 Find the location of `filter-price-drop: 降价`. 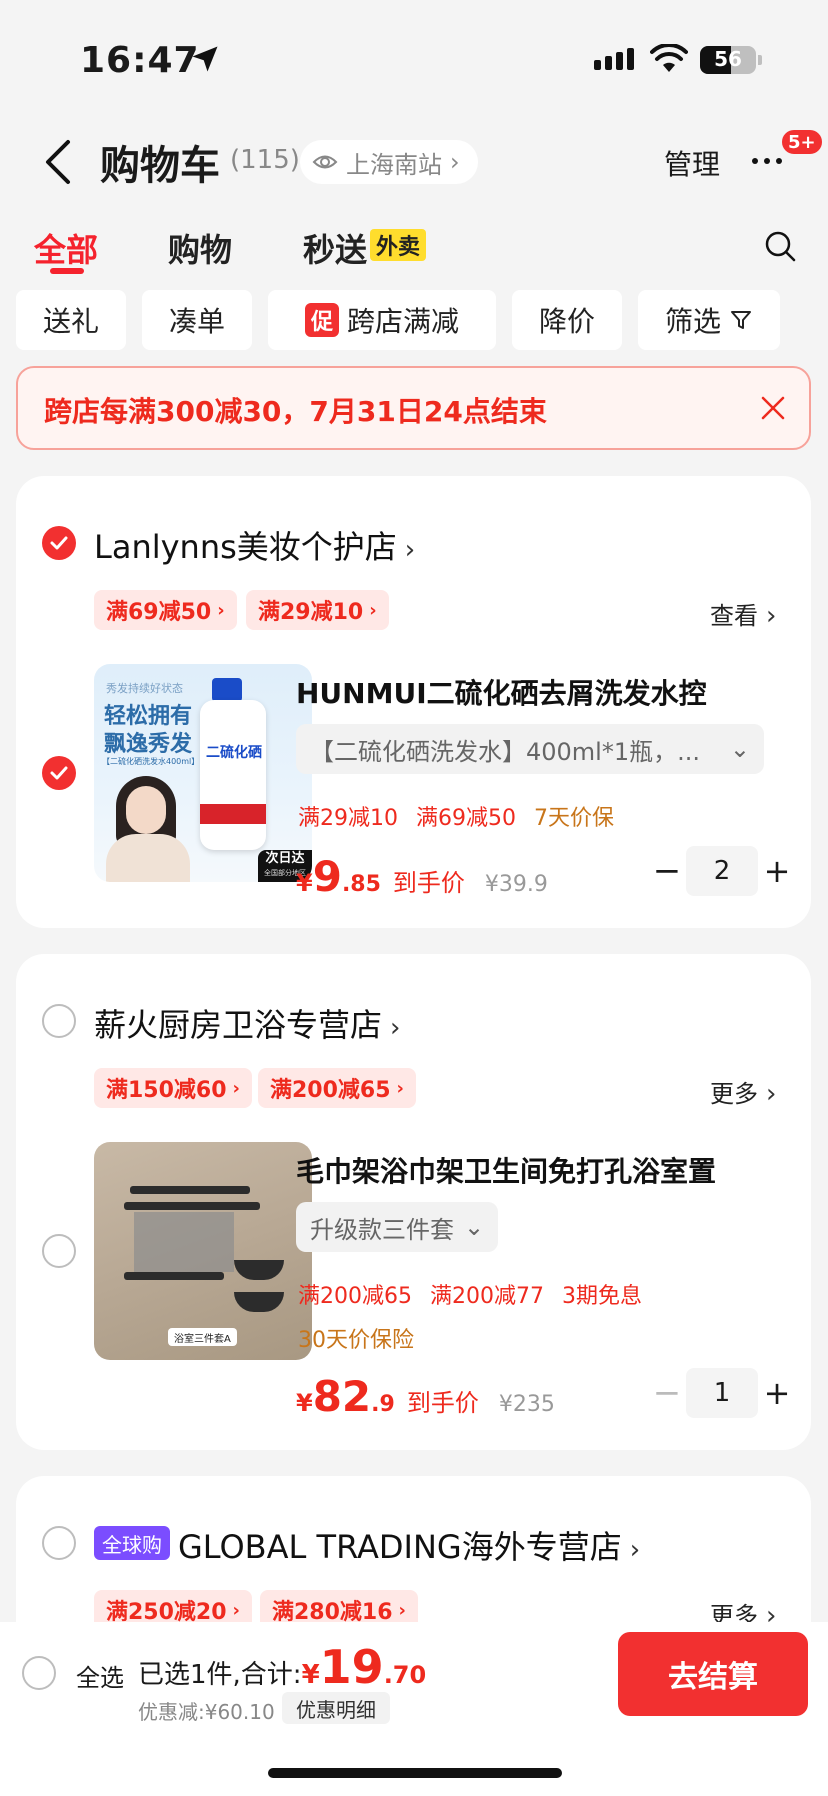

filter-price-drop: 降价 is located at coordinates (567, 320).